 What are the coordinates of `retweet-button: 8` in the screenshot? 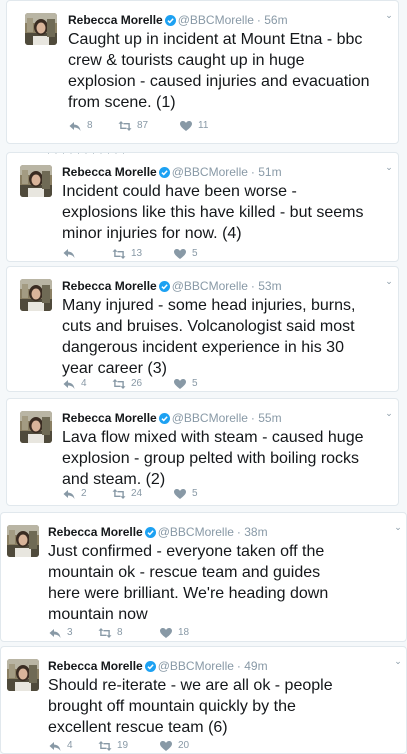 It's located at (110, 633).